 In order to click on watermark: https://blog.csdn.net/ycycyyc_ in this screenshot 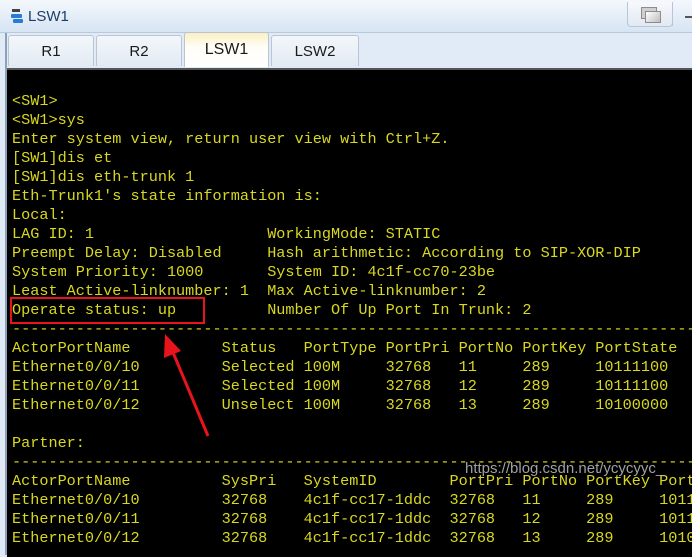, I will do `click(565, 468)`.